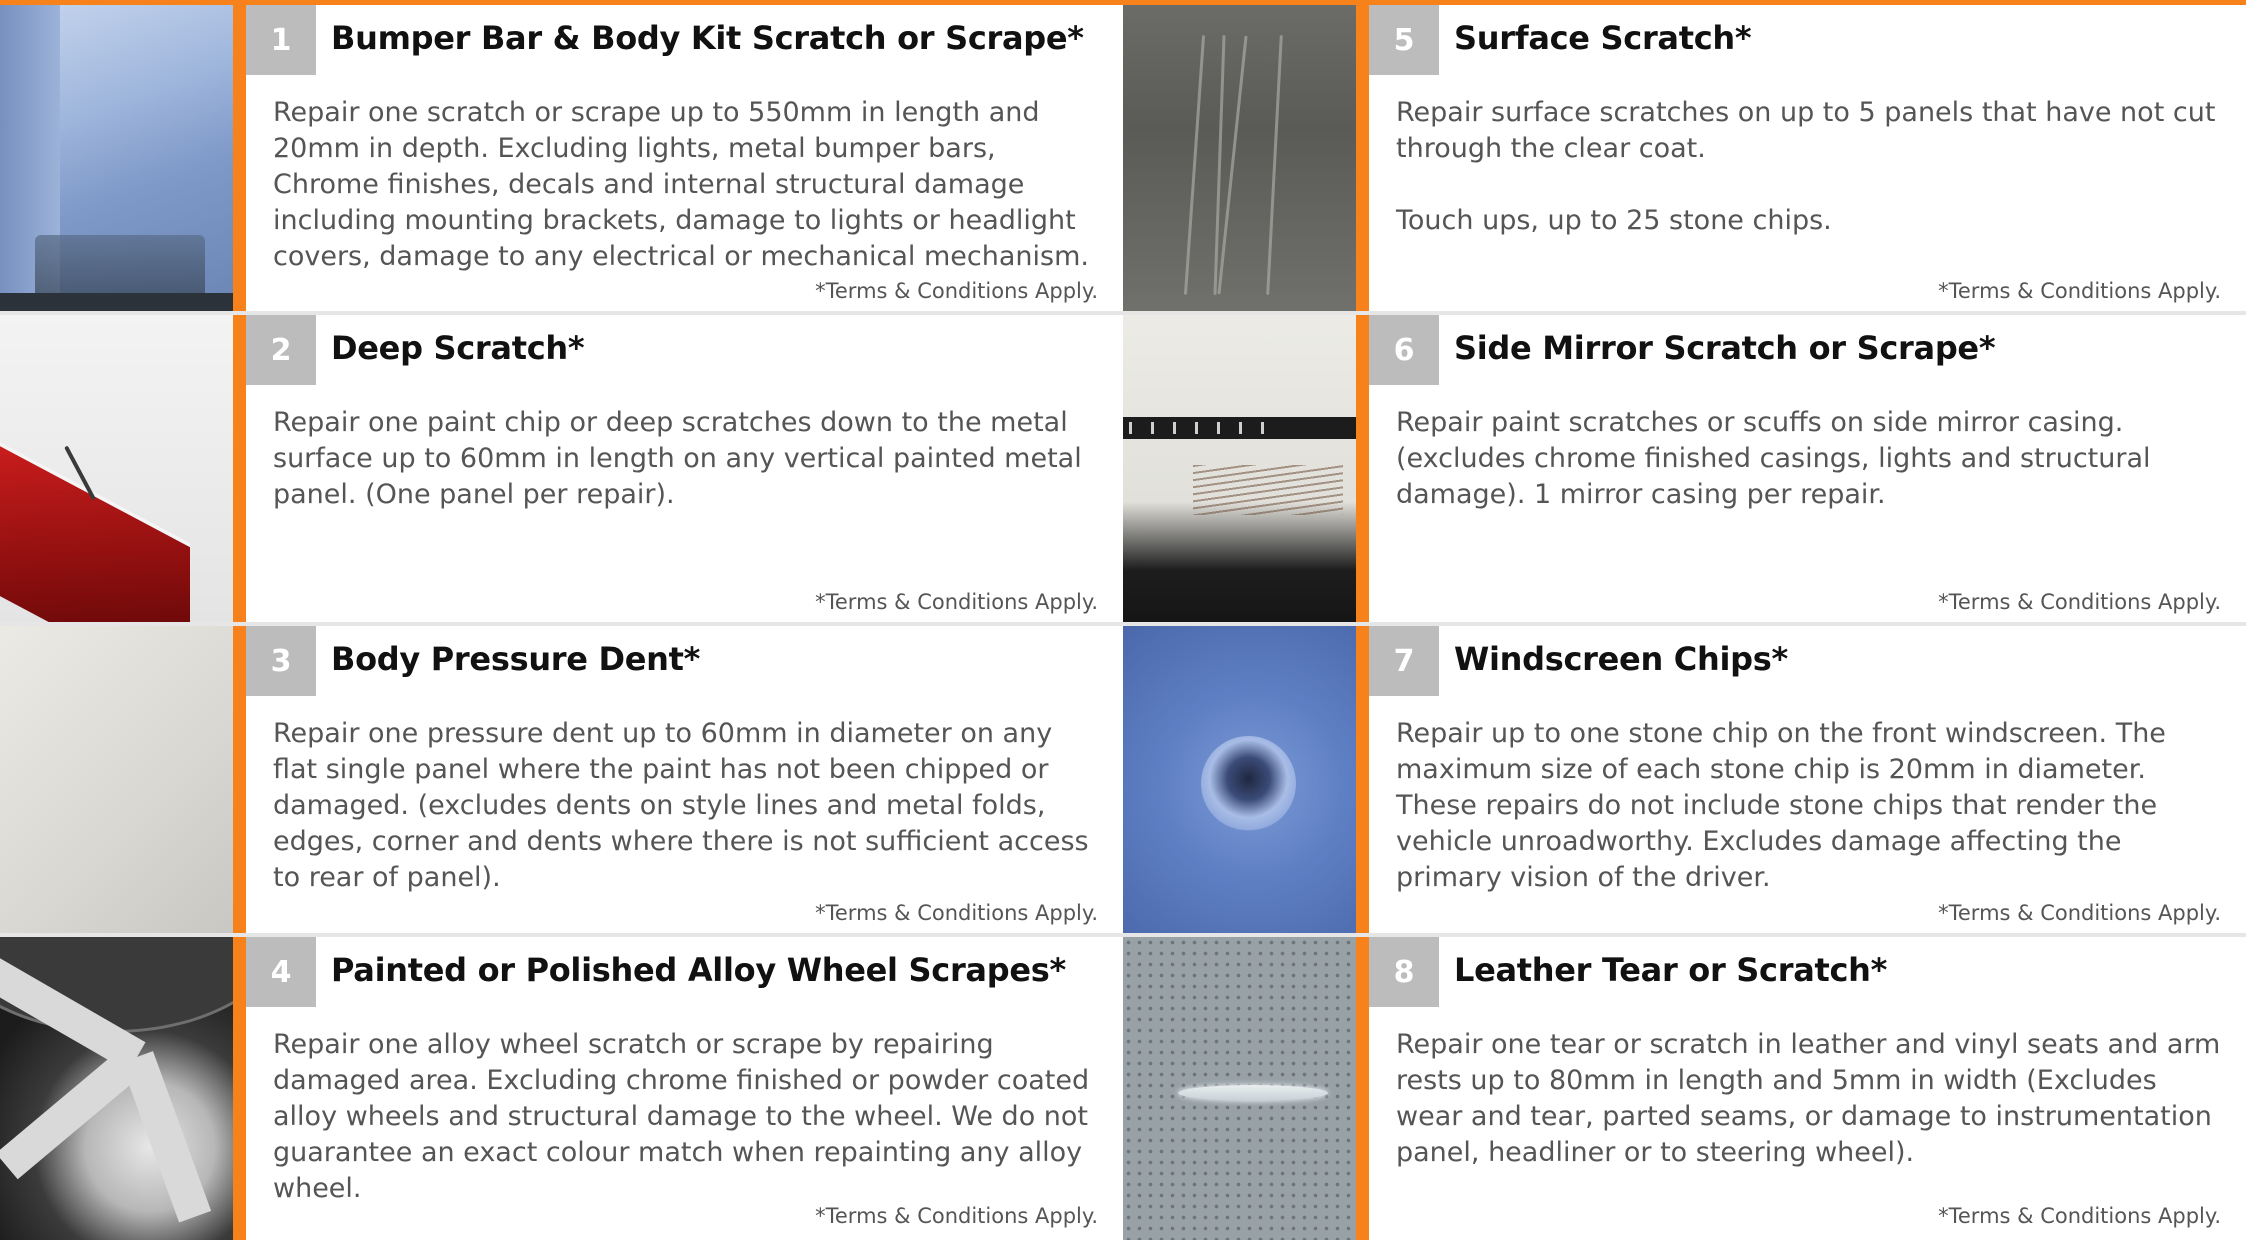  What do you see at coordinates (1123, 2) in the screenshot?
I see `top-accent-border` at bounding box center [1123, 2].